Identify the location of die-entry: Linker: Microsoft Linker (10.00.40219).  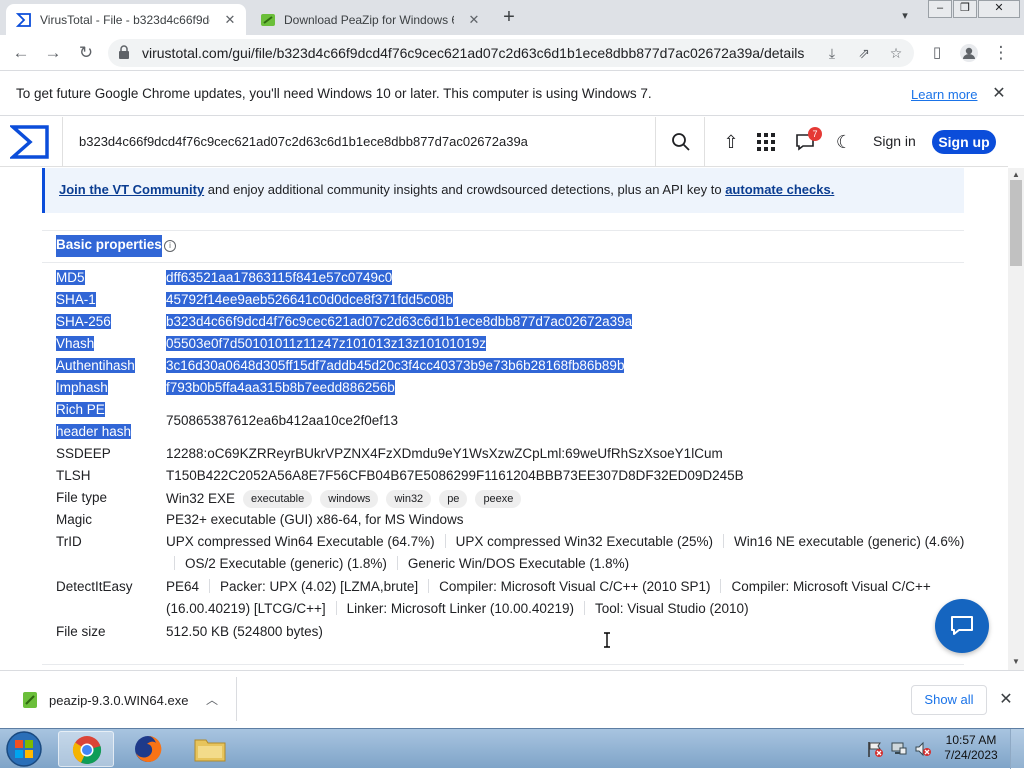
(460, 608).